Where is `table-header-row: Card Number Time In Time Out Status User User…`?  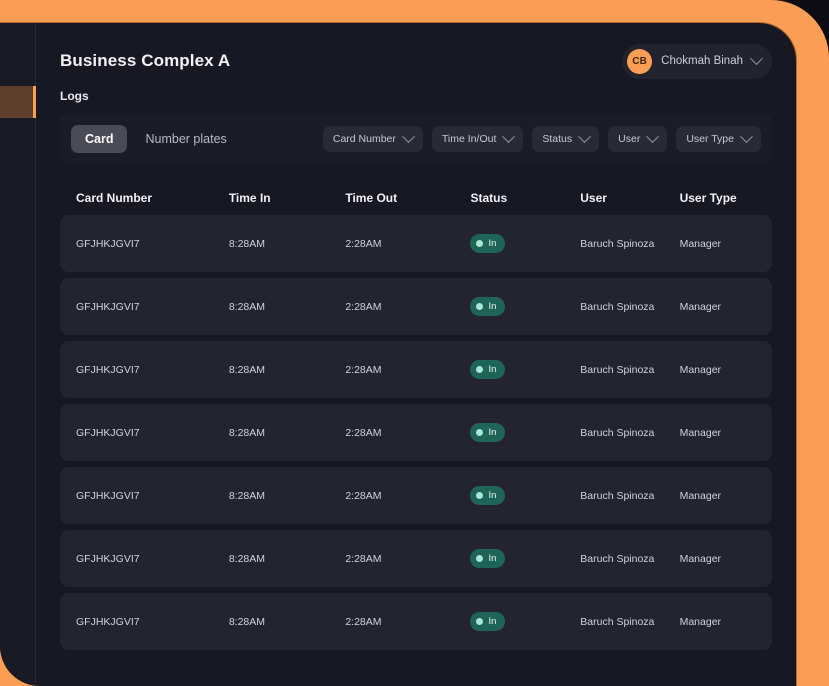 table-header-row: Card Number Time In Time Out Status User User… is located at coordinates (416, 198).